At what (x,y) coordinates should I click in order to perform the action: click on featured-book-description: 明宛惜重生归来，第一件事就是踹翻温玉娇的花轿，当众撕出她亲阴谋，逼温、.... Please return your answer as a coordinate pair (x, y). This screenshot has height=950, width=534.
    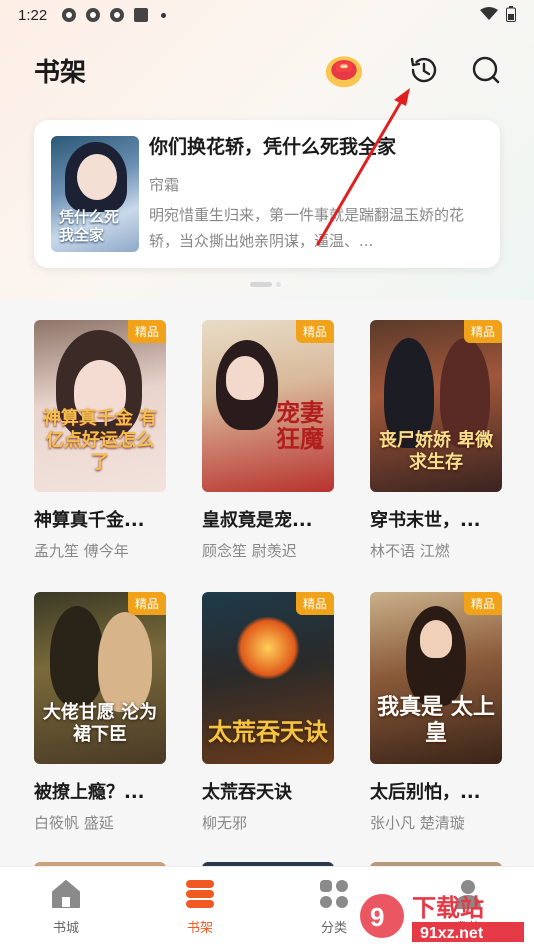
    Looking at the image, I should click on (307, 228).